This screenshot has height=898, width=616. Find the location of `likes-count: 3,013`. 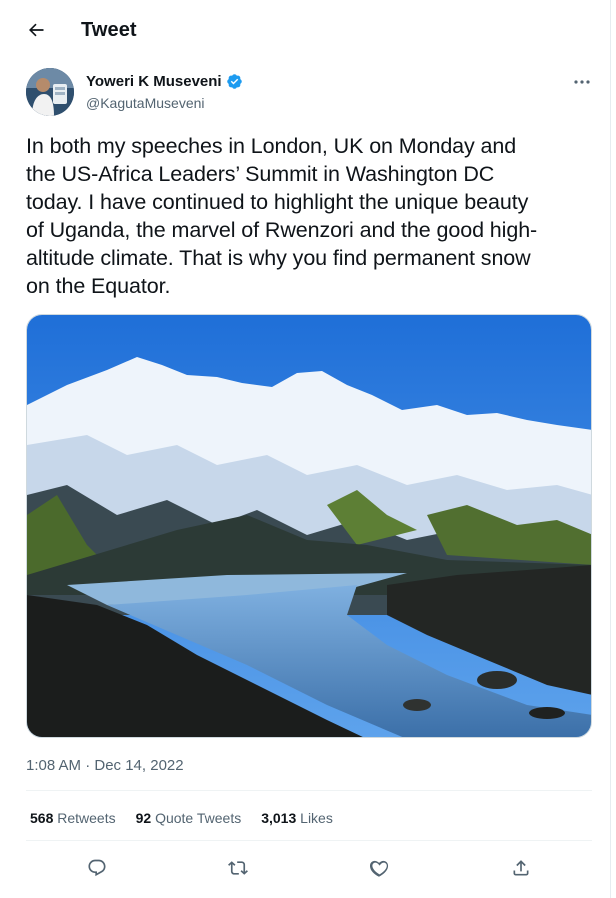

likes-count: 3,013 is located at coordinates (279, 818).